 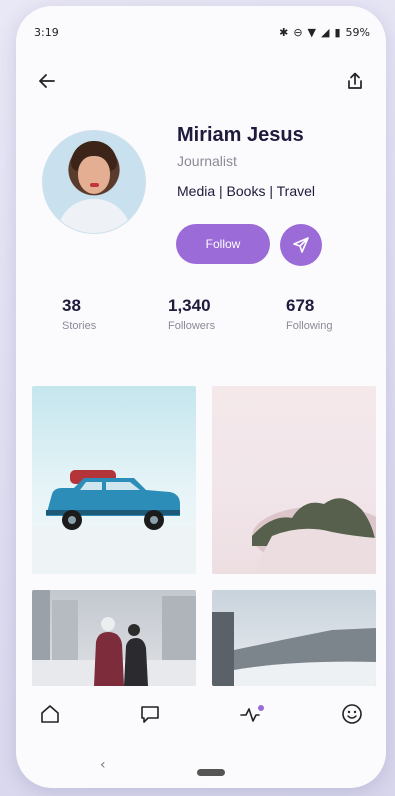 What do you see at coordinates (103, 765) in the screenshot?
I see `nav-back-chevron-icon: ‹` at bounding box center [103, 765].